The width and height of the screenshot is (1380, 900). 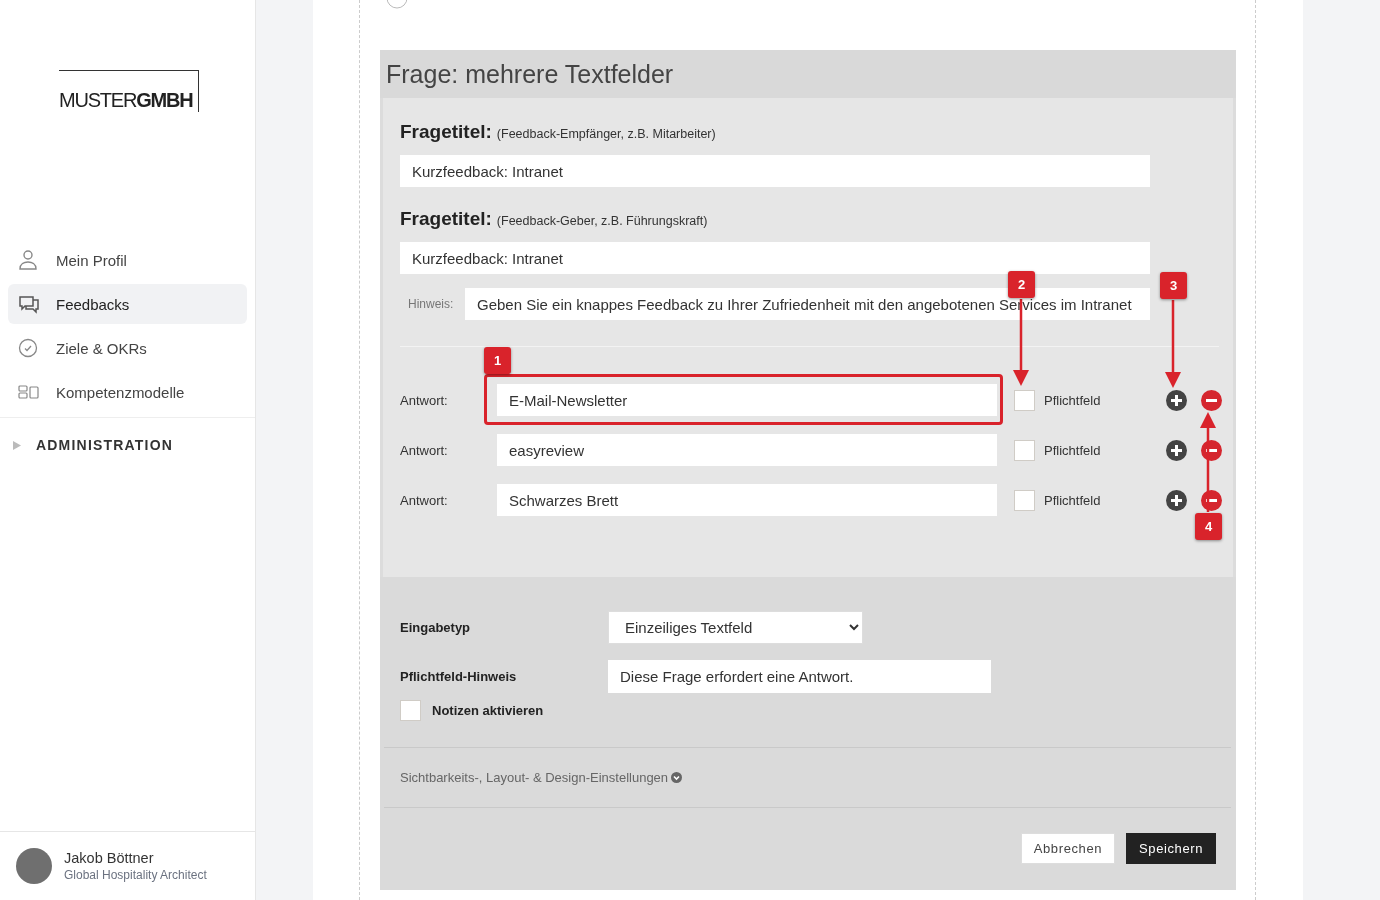 What do you see at coordinates (127, 304) in the screenshot?
I see `nav-item: Feedbacks` at bounding box center [127, 304].